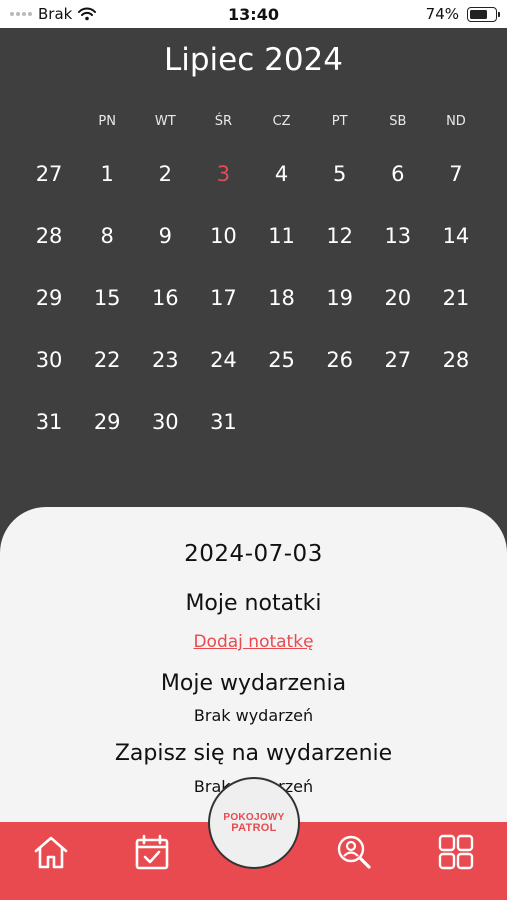  I want to click on battery-fill, so click(479, 14).